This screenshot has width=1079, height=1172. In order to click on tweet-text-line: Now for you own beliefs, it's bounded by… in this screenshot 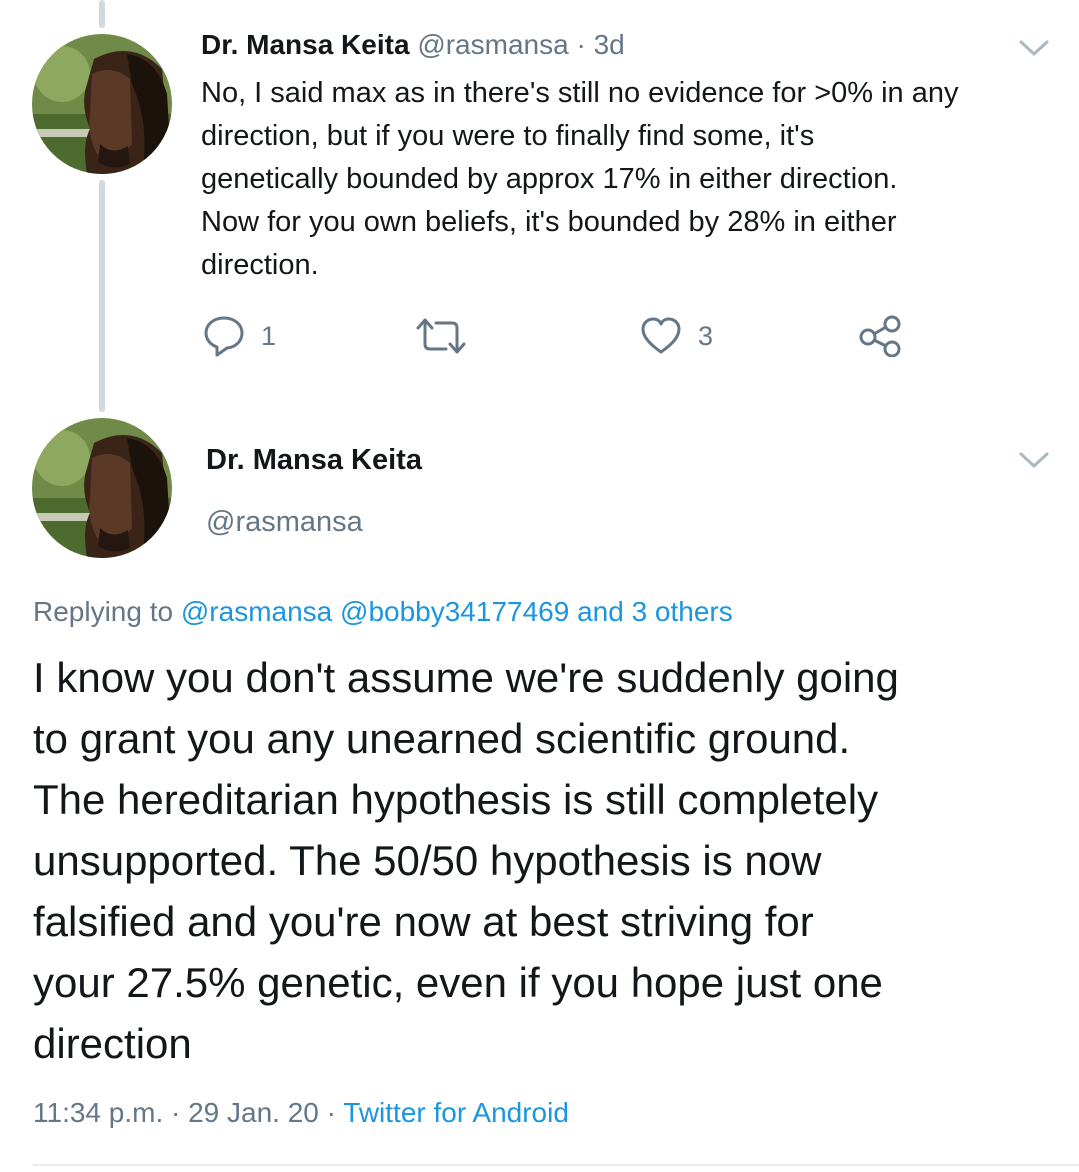, I will do `click(549, 222)`.